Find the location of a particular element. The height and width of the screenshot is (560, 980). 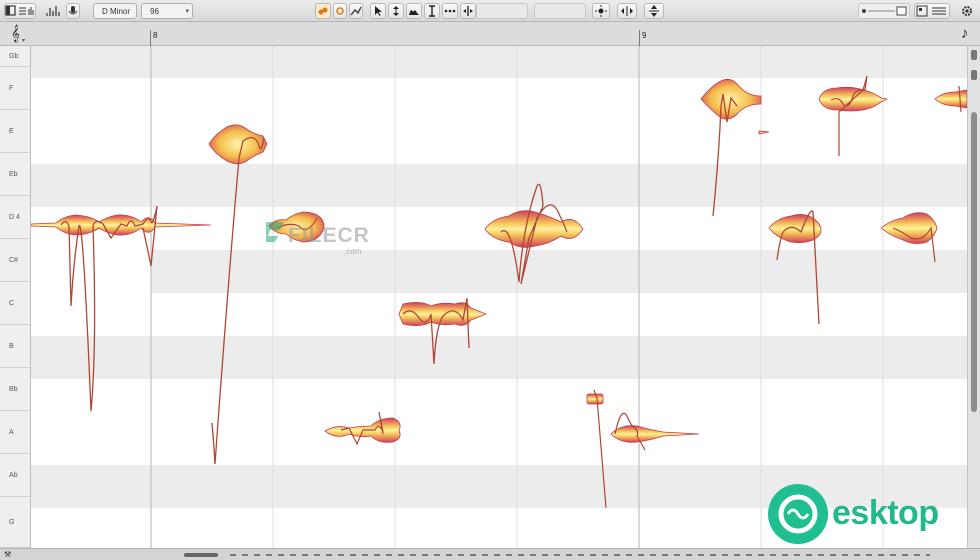

tempo-field: 96 ▾ is located at coordinates (167, 11).